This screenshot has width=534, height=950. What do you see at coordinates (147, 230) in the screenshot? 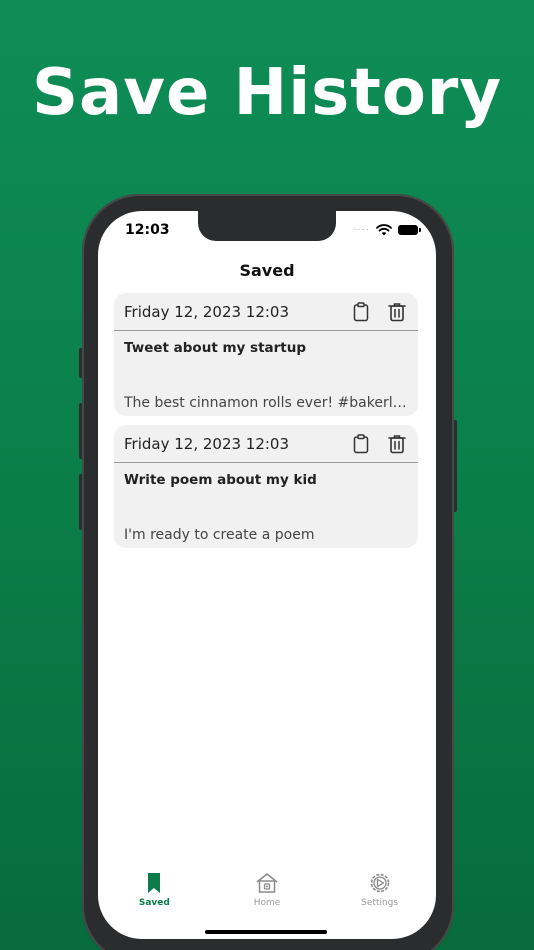
I see `status-time: 12:03` at bounding box center [147, 230].